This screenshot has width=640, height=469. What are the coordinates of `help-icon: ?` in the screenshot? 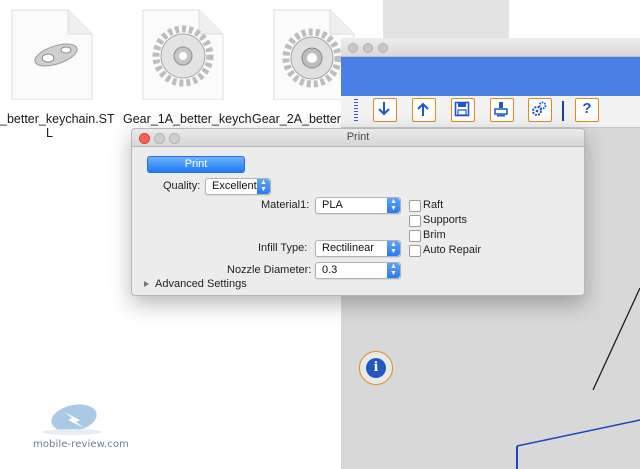 It's located at (587, 108).